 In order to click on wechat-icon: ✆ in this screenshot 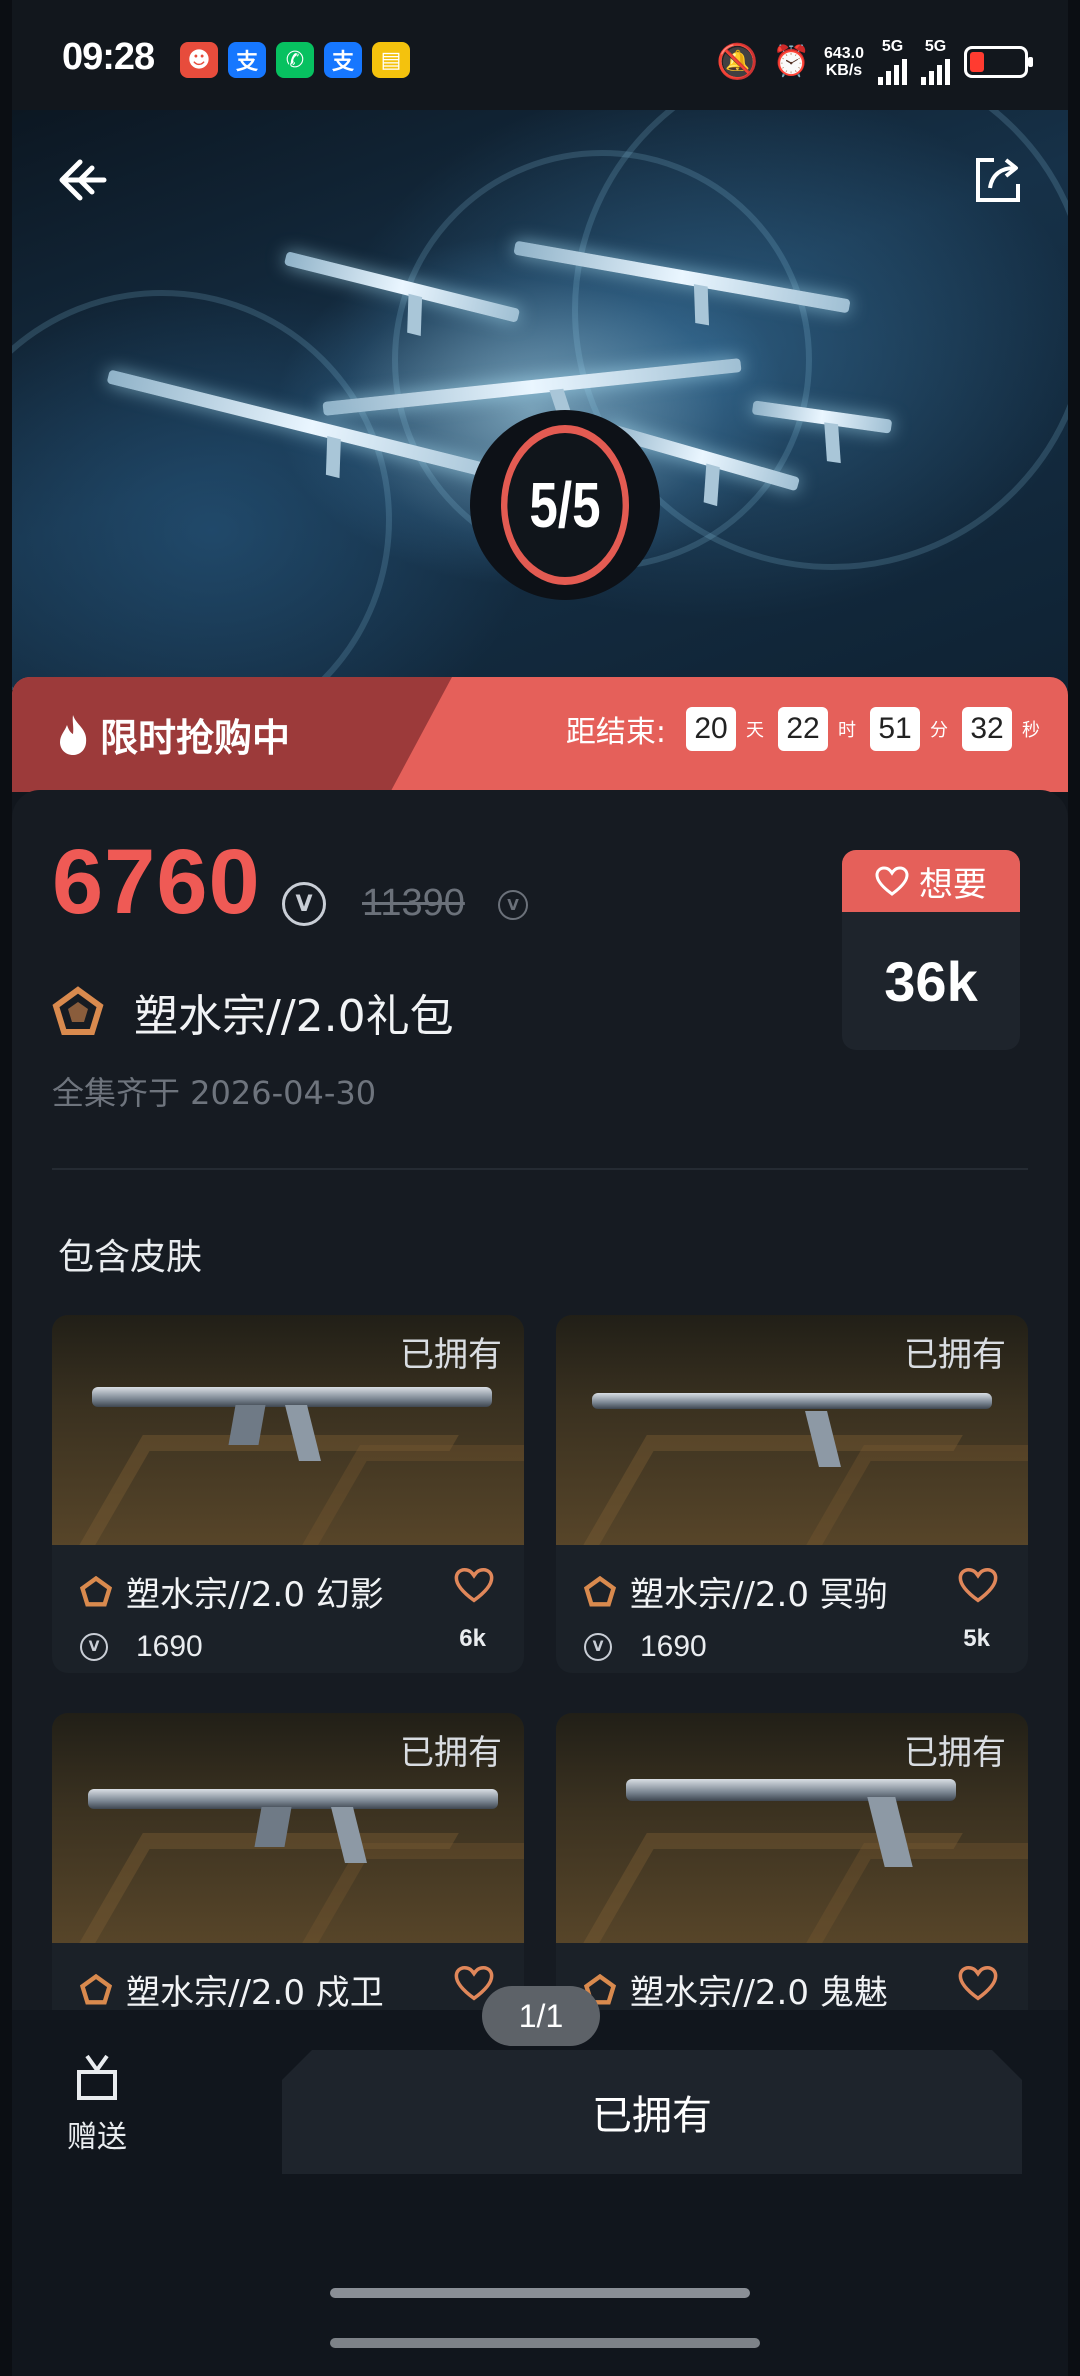, I will do `click(295, 60)`.